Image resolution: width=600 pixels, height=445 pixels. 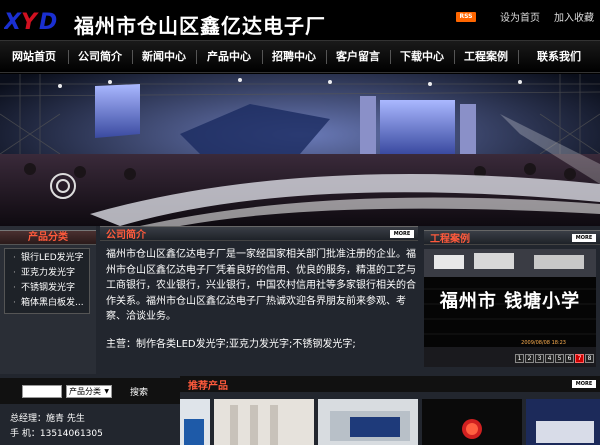 I want to click on sidebar-title: 产品分类, so click(x=48, y=237).